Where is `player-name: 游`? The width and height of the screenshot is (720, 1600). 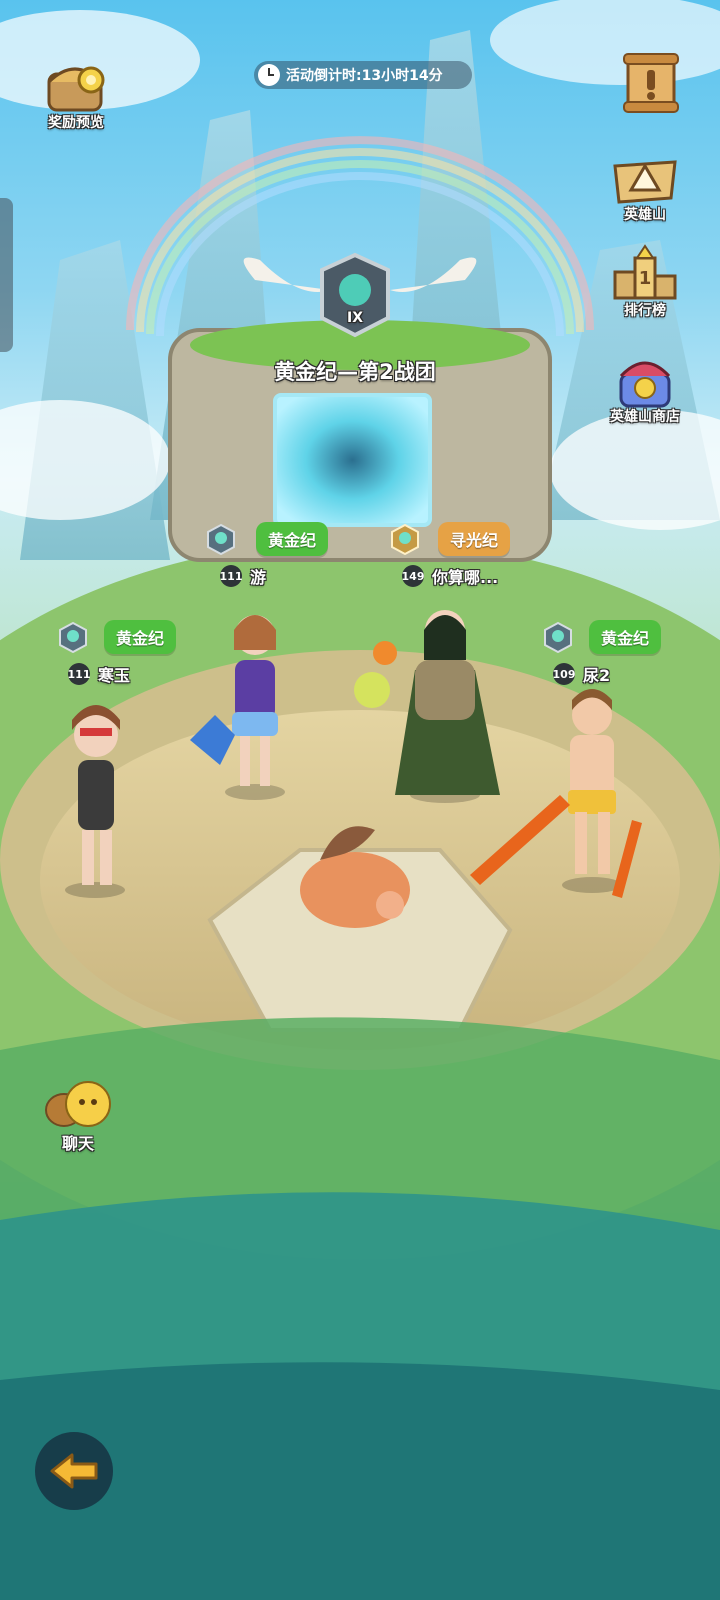
player-name: 游 is located at coordinates (258, 577).